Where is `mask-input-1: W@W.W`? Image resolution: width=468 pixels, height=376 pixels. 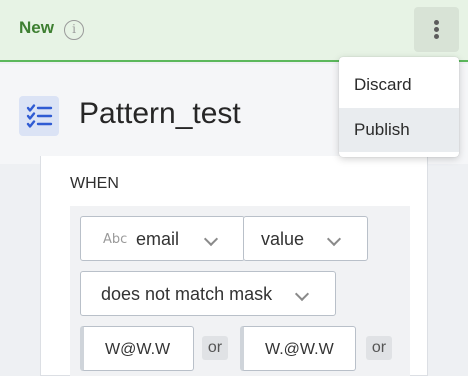 mask-input-1: W@W.W is located at coordinates (137, 348).